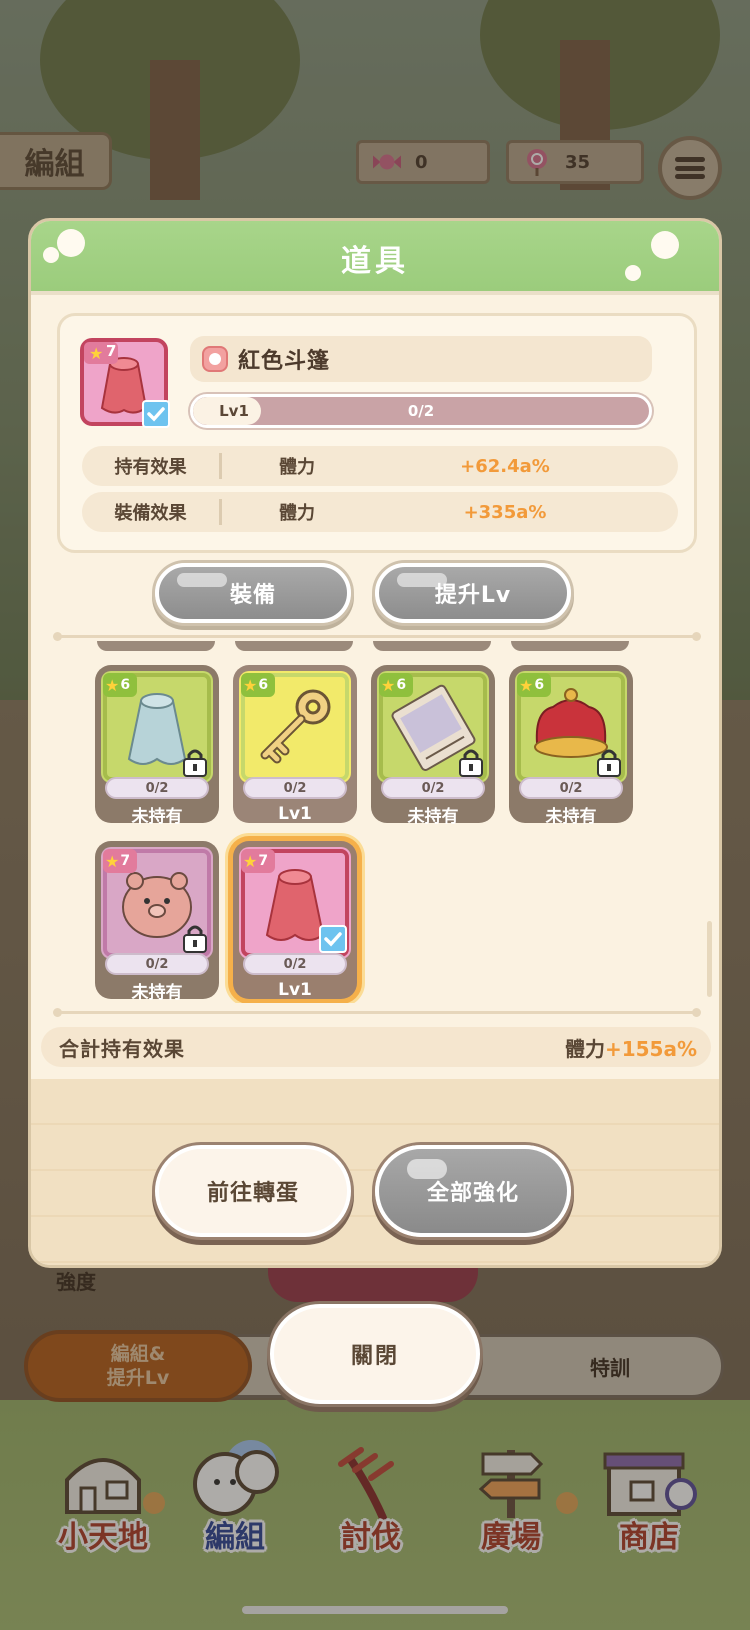 This screenshot has height=1630, width=750. What do you see at coordinates (380, 512) in the screenshot?
I see `equip-effect-row: 裝備效果 體力 +335a%` at bounding box center [380, 512].